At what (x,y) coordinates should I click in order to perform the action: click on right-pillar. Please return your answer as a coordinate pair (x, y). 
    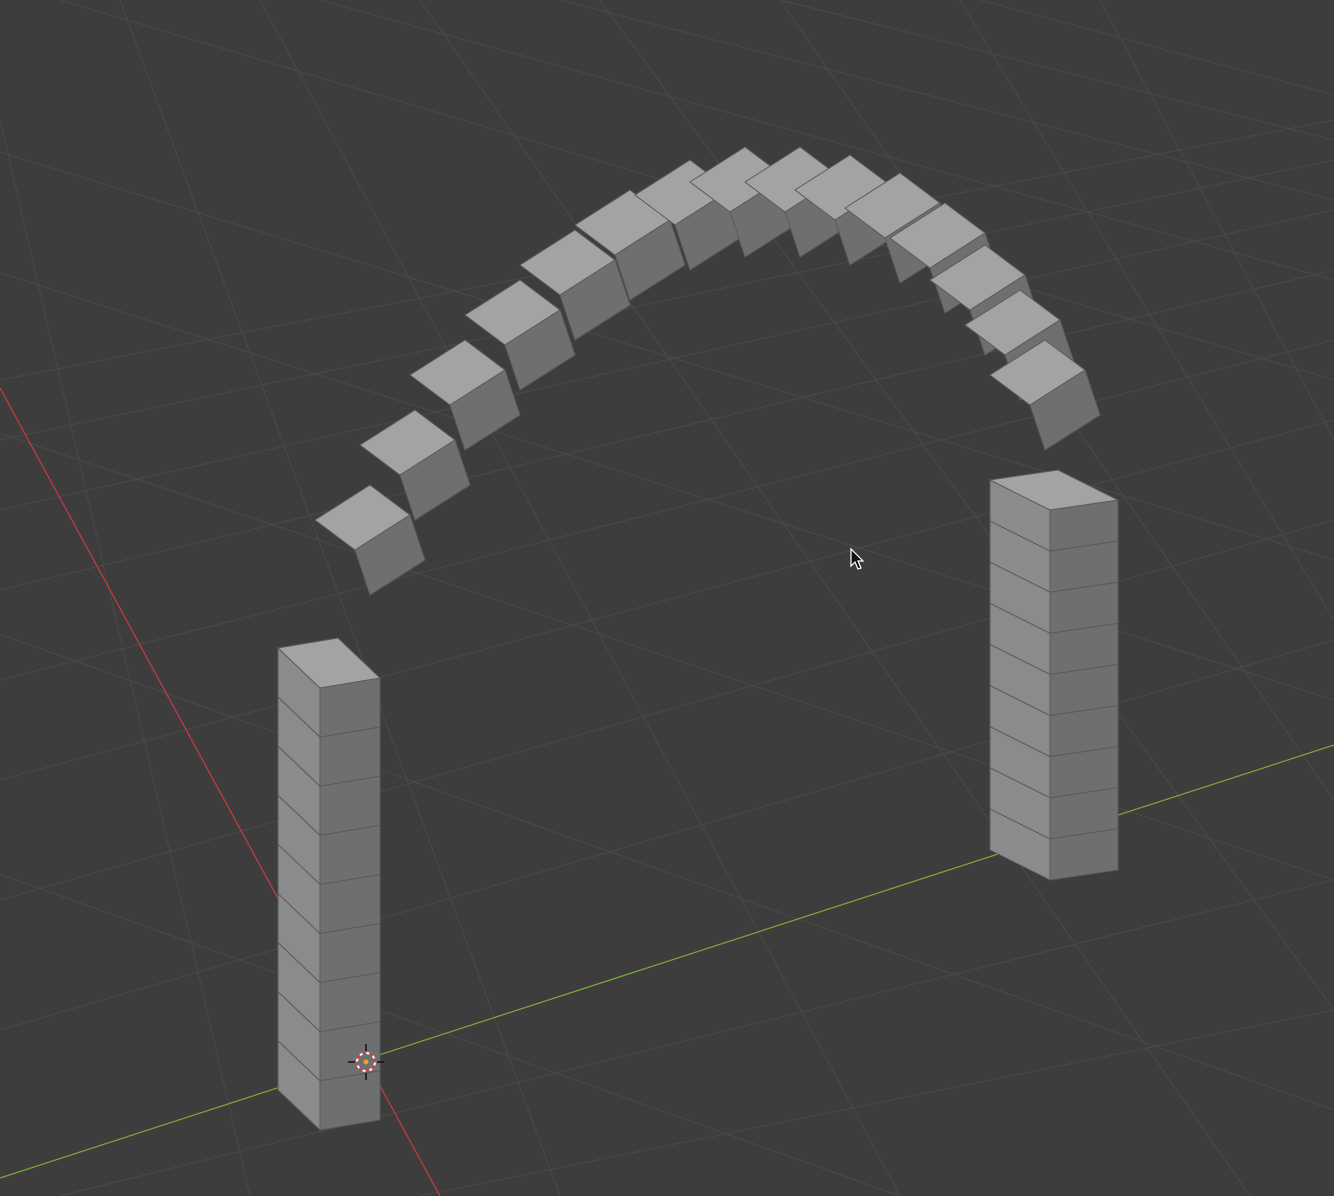
    Looking at the image, I should click on (1054, 675).